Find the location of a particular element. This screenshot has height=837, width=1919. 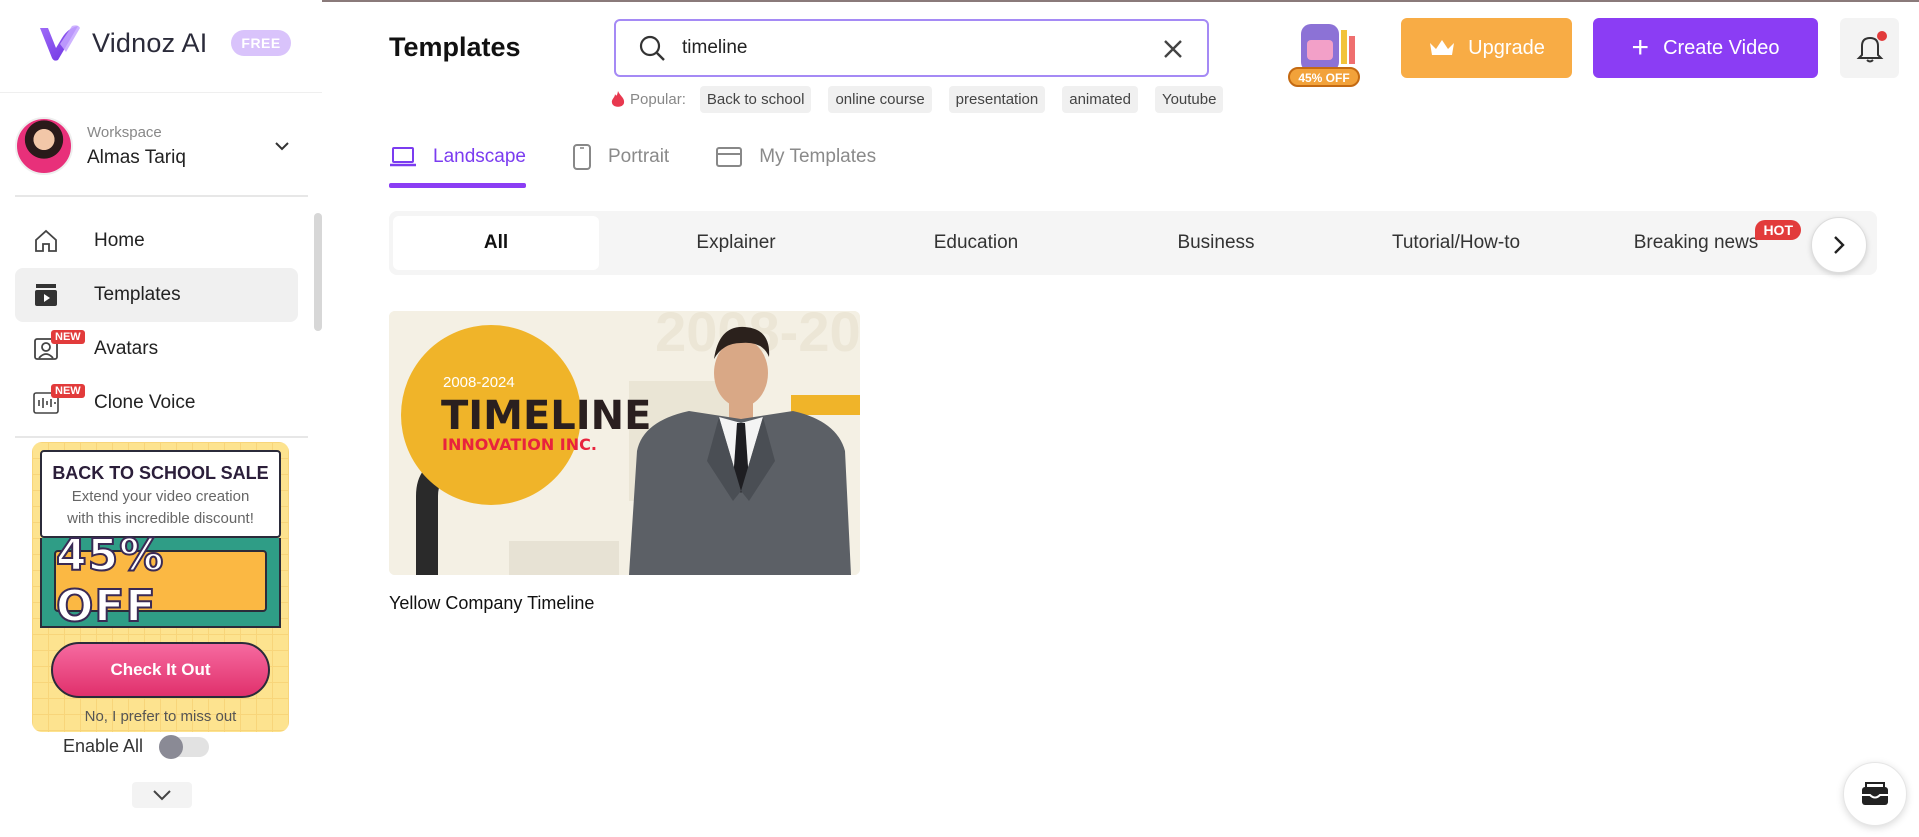

enable-all-label: Enable All is located at coordinates (103, 746).